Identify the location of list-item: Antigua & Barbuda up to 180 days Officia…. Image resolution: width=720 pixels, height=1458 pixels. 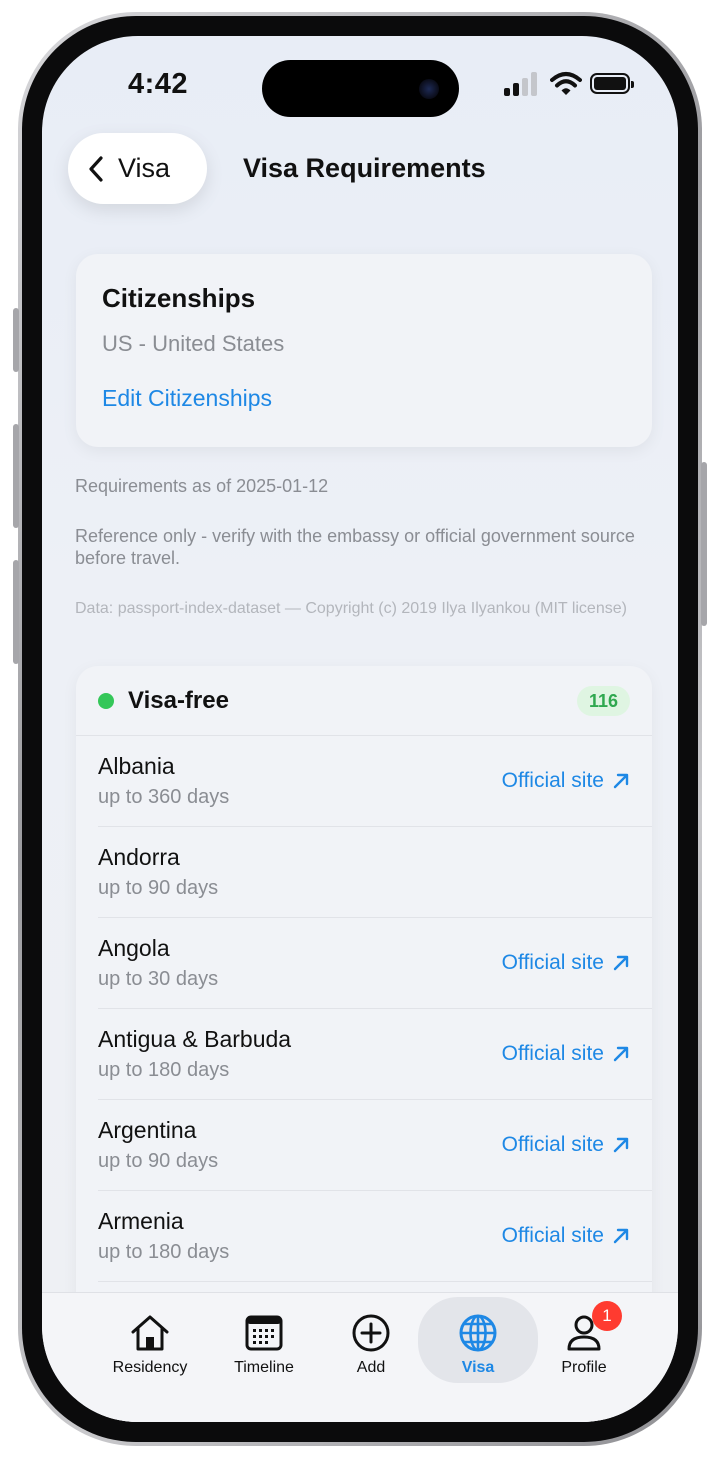
(375, 1054).